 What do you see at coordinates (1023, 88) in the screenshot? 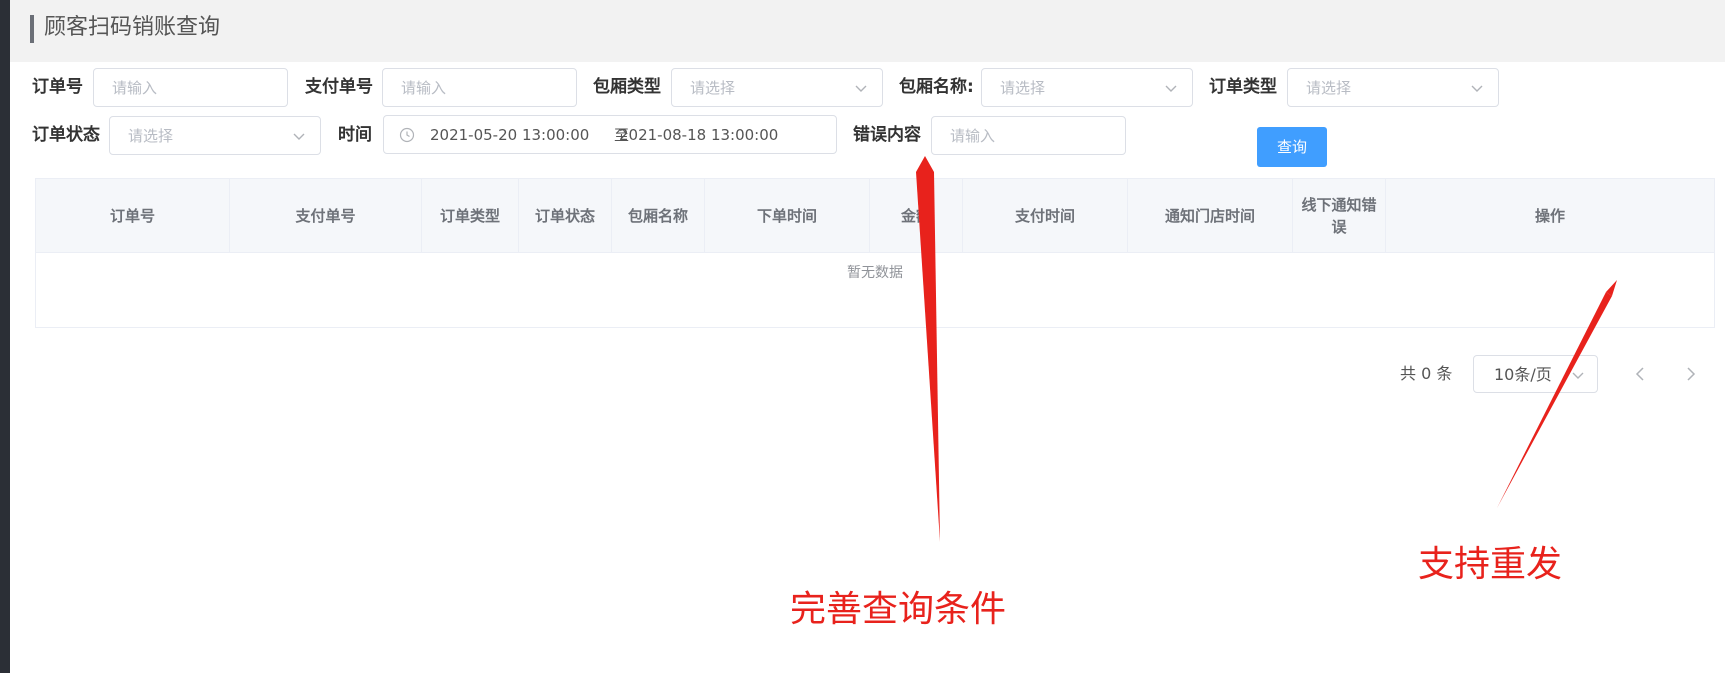
I see `room-name-placeholder: 请选择` at bounding box center [1023, 88].